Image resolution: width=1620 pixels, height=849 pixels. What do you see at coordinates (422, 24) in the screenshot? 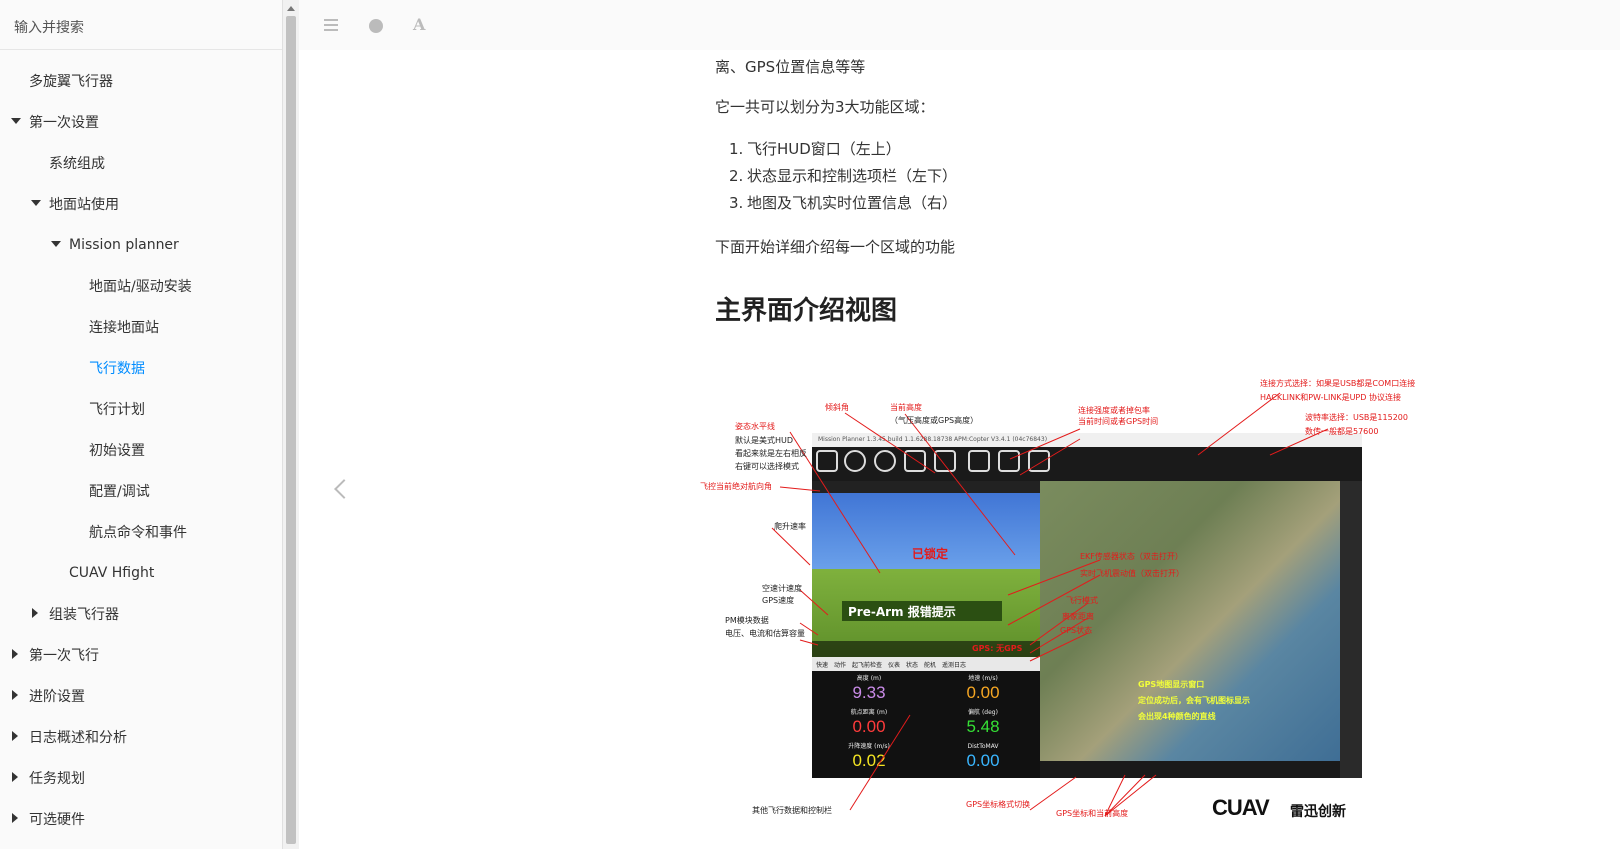
I see `font-icon: A` at bounding box center [422, 24].